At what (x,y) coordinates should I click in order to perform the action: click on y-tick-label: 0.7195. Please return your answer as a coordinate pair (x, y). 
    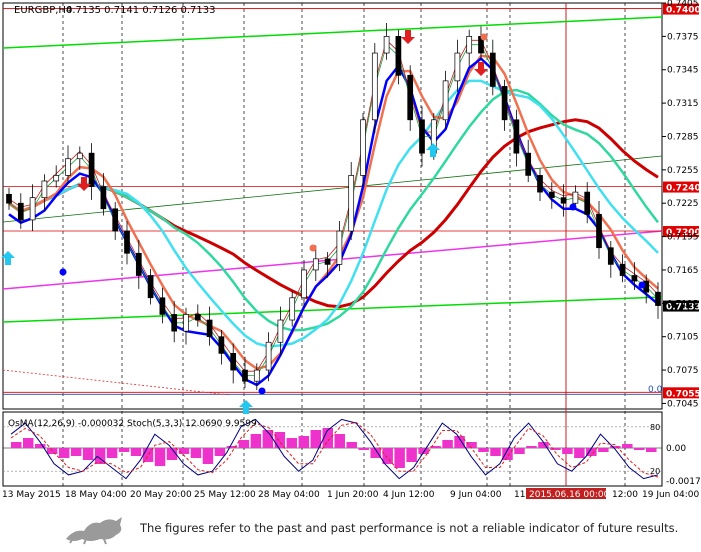
    Looking at the image, I should click on (683, 238).